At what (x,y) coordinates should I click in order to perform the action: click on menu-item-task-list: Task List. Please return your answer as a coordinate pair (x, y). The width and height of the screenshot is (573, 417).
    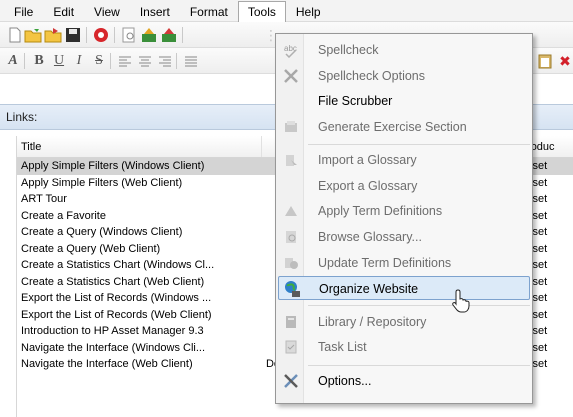
    Looking at the image, I should click on (404, 347).